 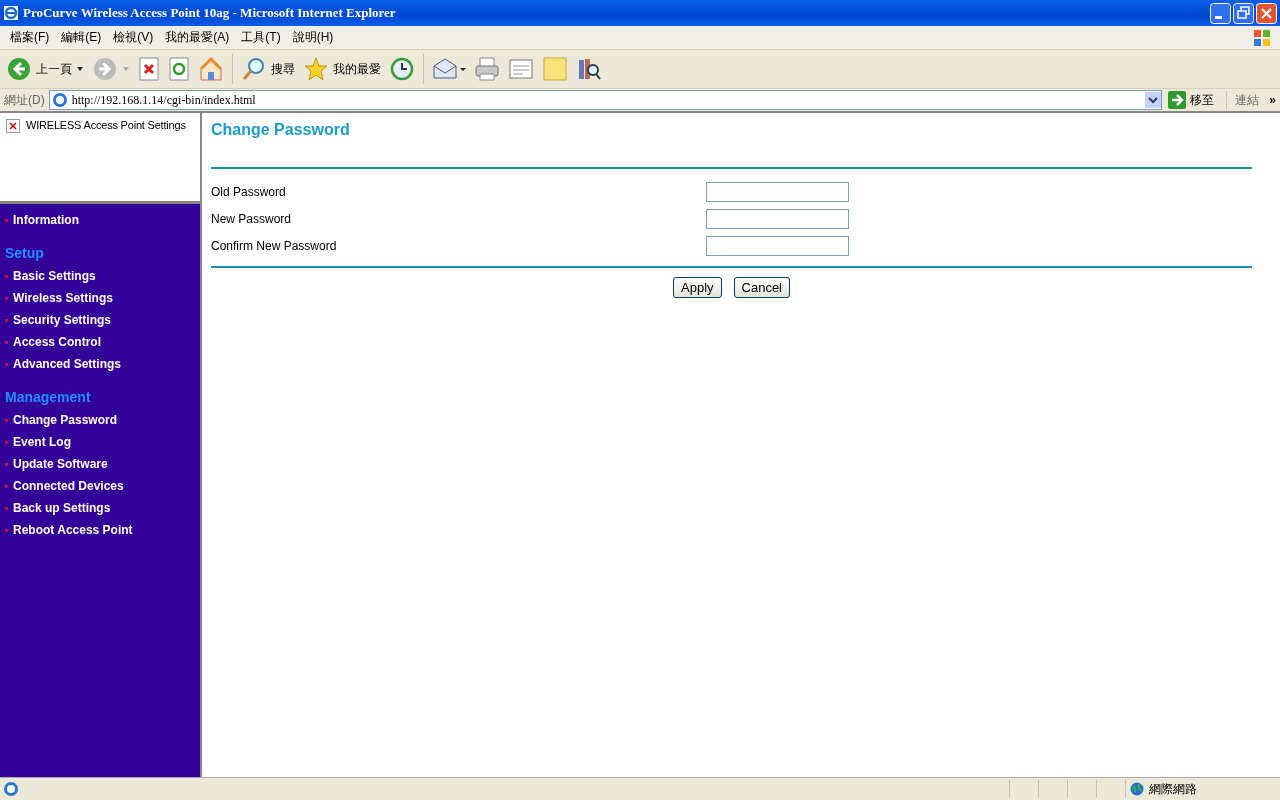 I want to click on books-icon, so click(x=589, y=69).